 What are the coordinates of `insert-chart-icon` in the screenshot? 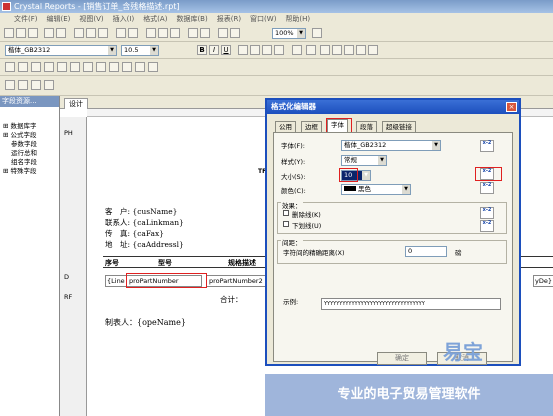 It's located at (175, 33).